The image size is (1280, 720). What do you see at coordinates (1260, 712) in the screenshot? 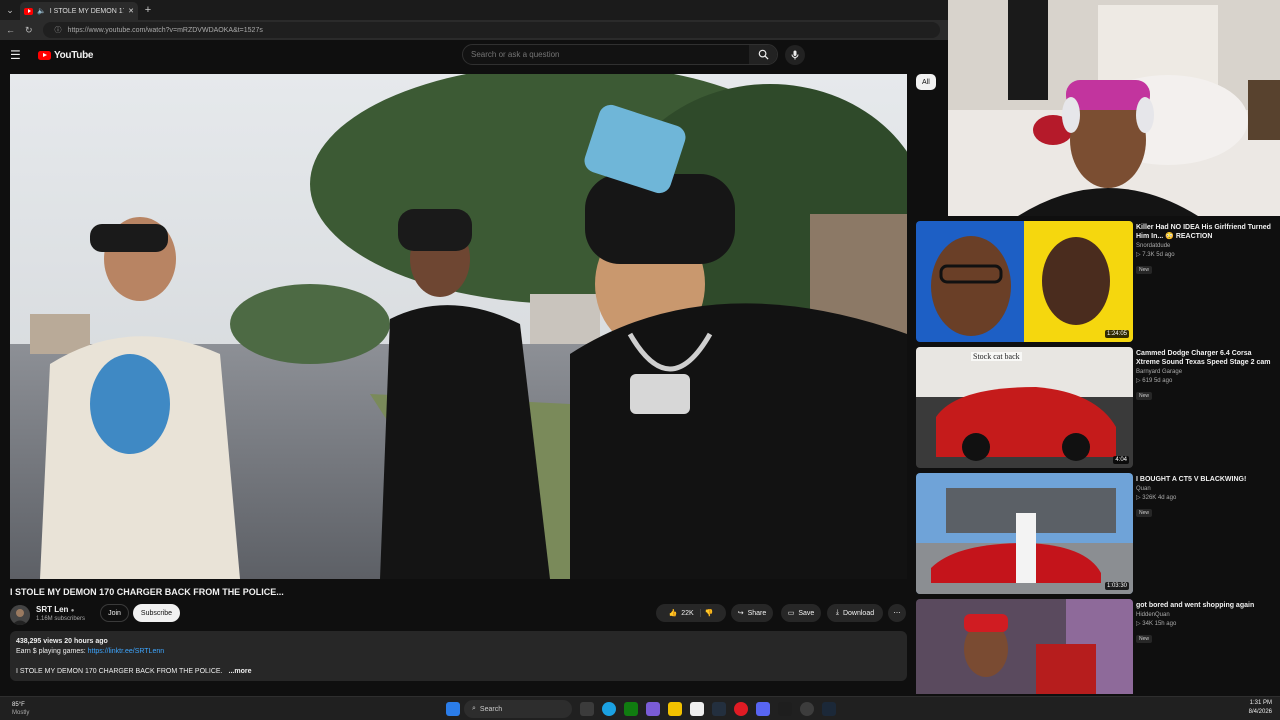
I see `clock-date: 8/4/2026` at bounding box center [1260, 712].